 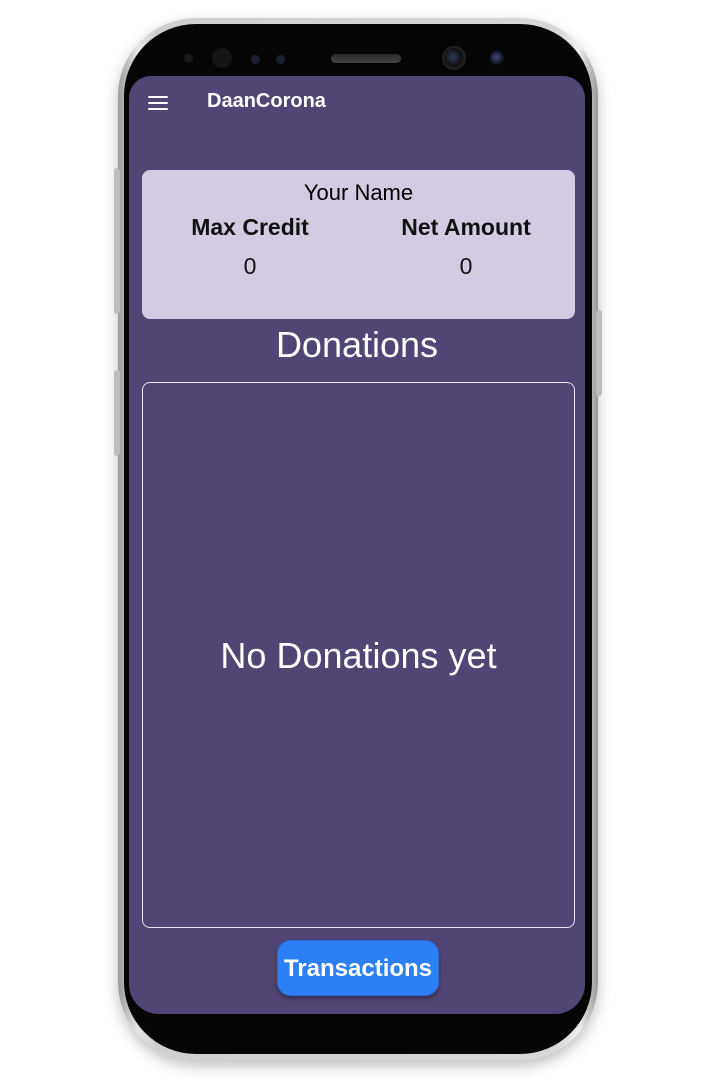 What do you see at coordinates (357, 344) in the screenshot?
I see `donations-title: Donations` at bounding box center [357, 344].